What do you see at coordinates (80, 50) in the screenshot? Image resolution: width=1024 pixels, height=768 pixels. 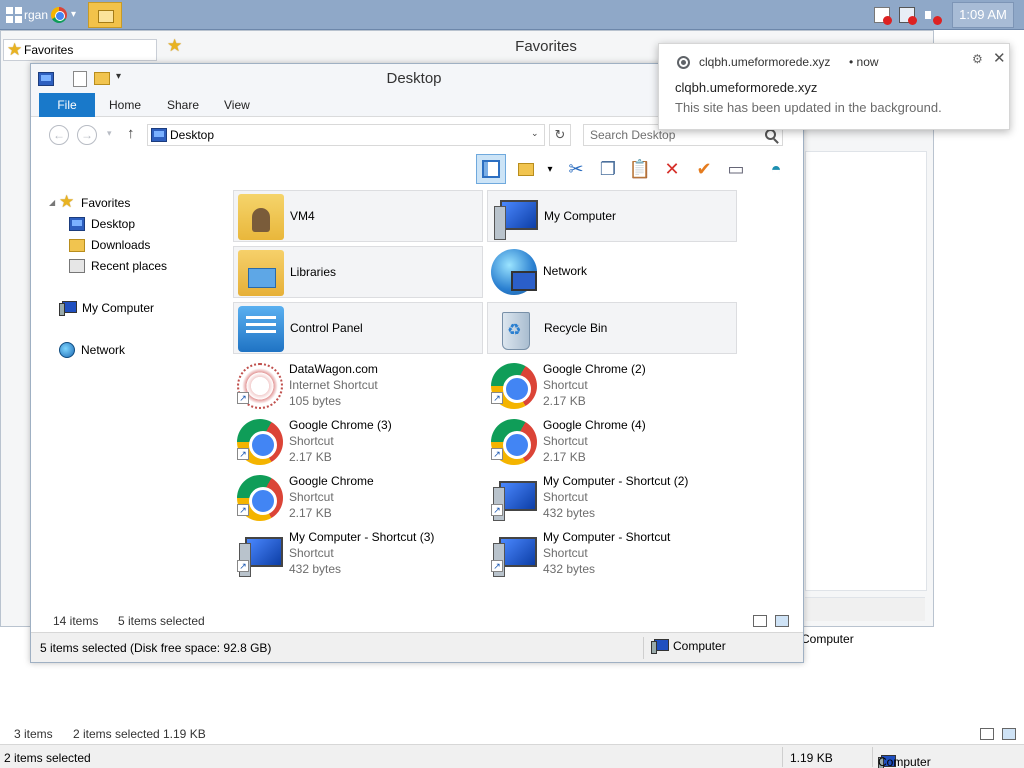 I see `favorites-tab: Favorites` at bounding box center [80, 50].